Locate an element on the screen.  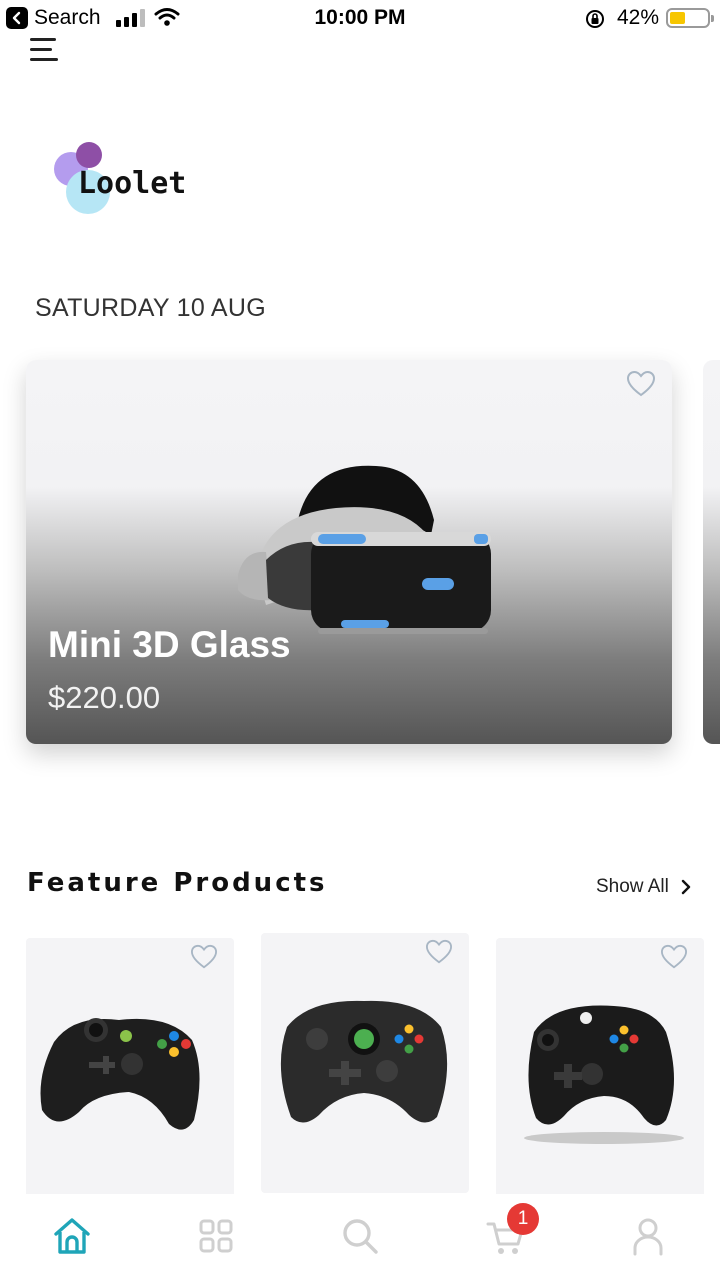
date-label: SATURDAY 10 AUG is located at coordinates (150, 308).